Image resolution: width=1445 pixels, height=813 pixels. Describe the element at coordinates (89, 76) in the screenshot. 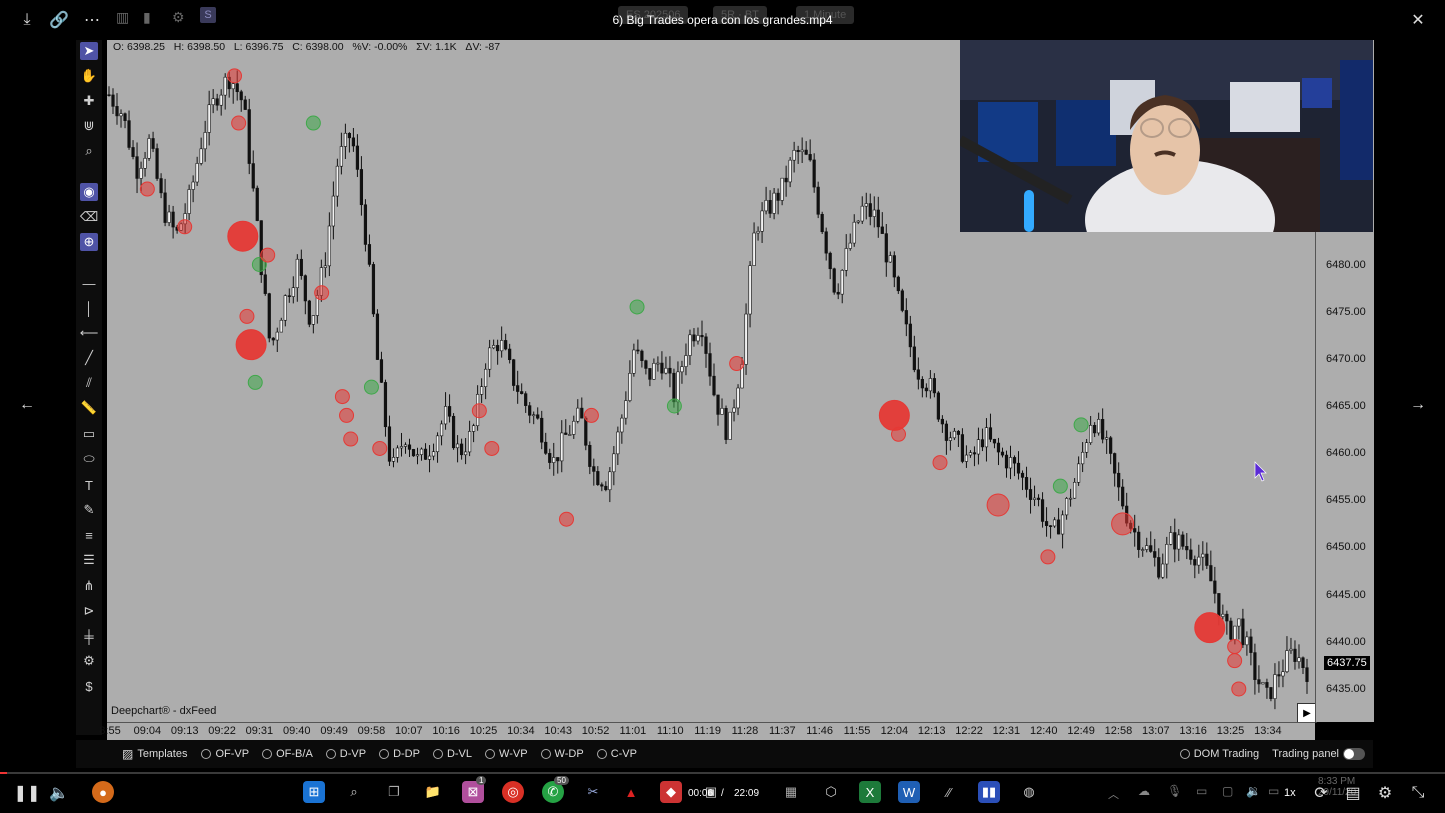

I see `hand-tool-icon: ✋` at that location.